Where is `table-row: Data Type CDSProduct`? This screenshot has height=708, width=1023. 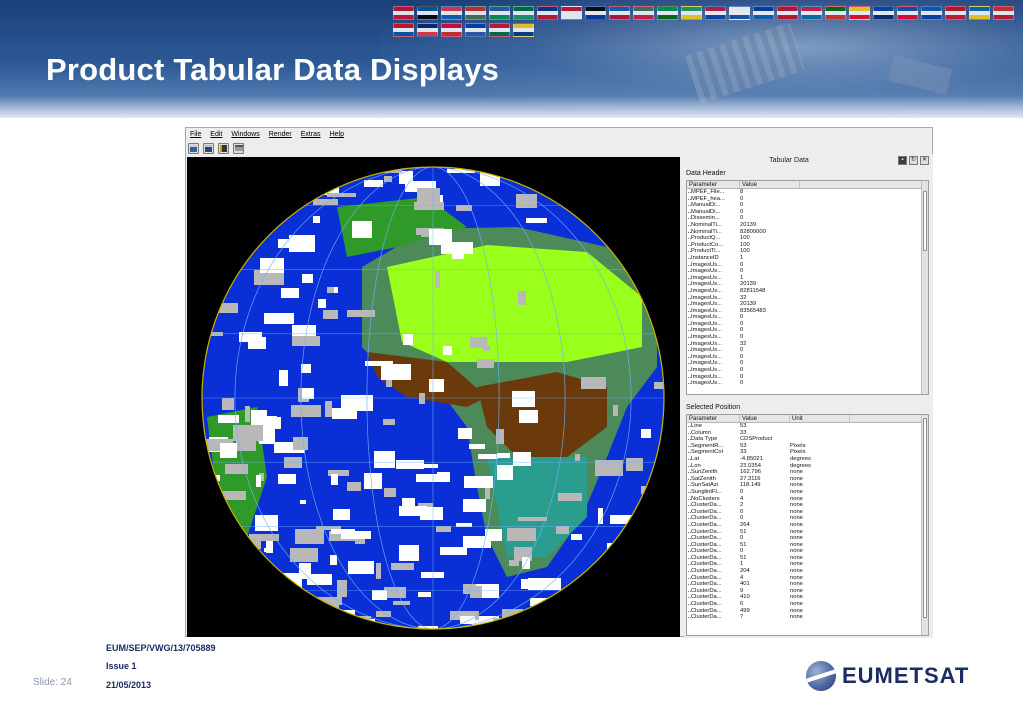
table-row: Data Type CDSProduct is located at coordinates (807, 439).